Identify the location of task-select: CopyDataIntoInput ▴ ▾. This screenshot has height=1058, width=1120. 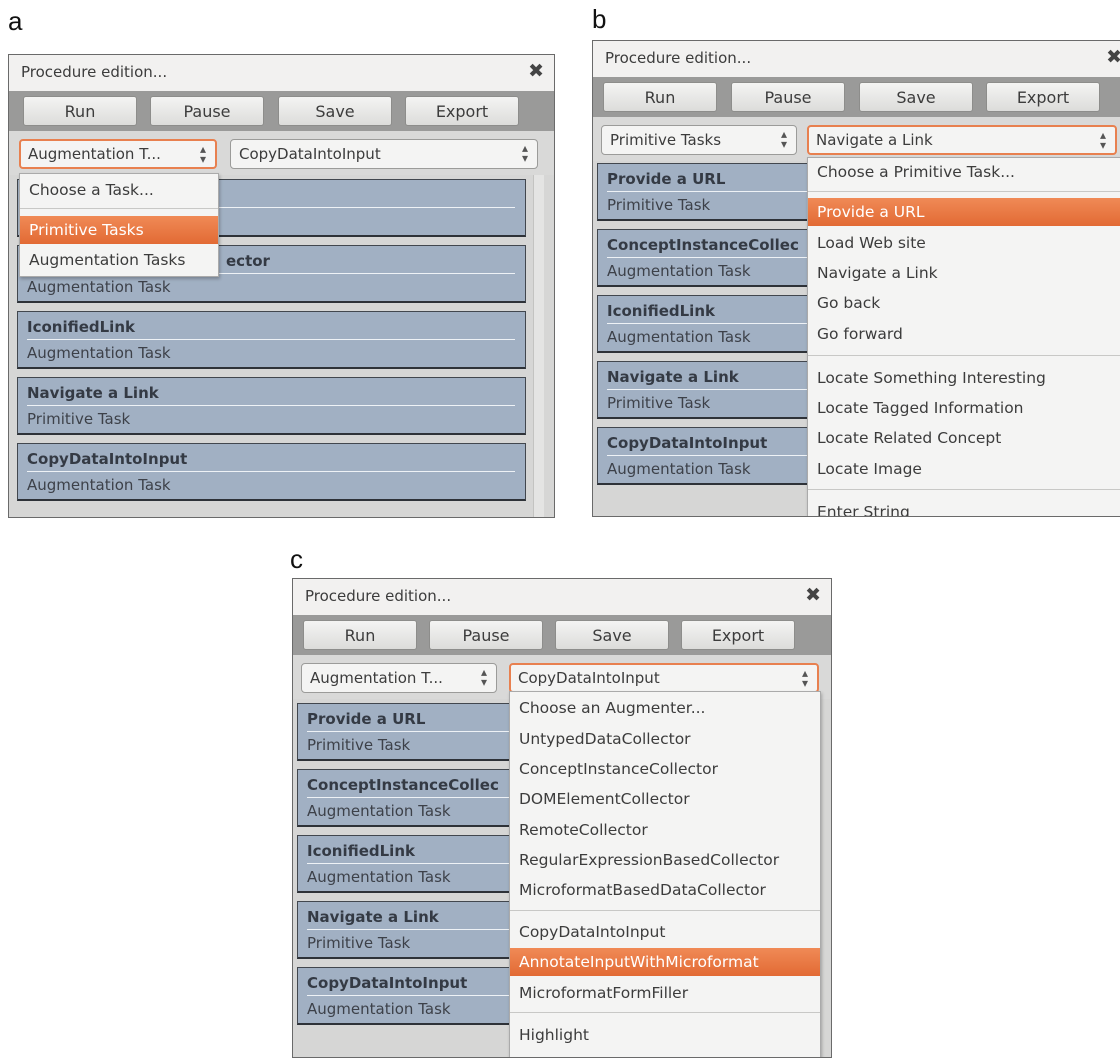
(384, 154).